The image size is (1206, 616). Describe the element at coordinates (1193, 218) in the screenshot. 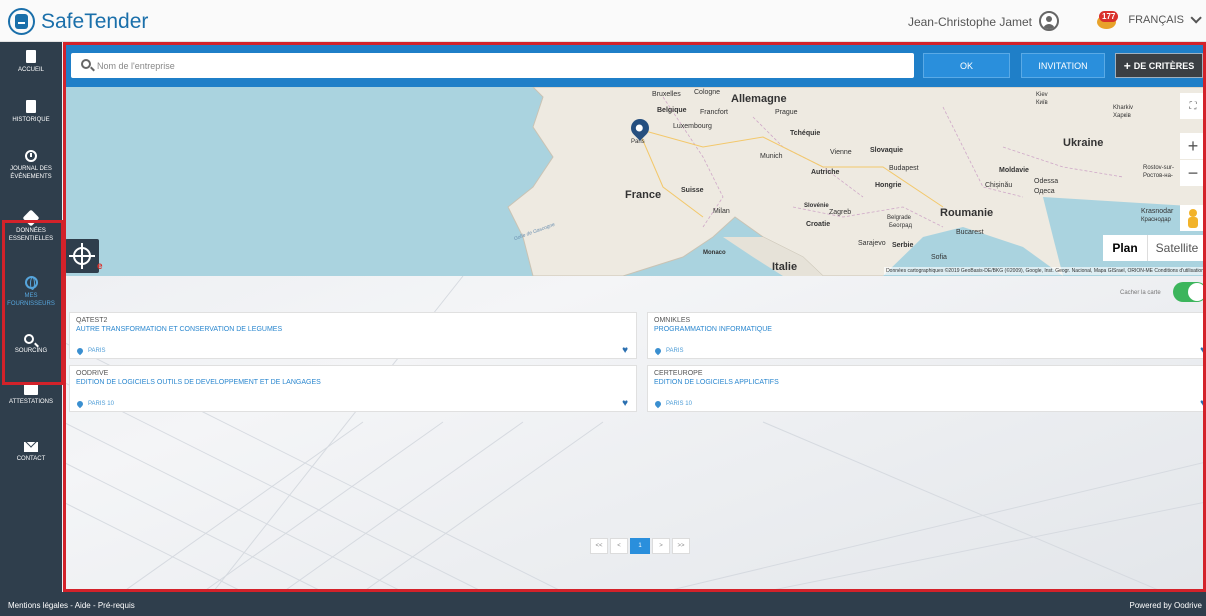

I see `street-view-pegman-icon` at that location.